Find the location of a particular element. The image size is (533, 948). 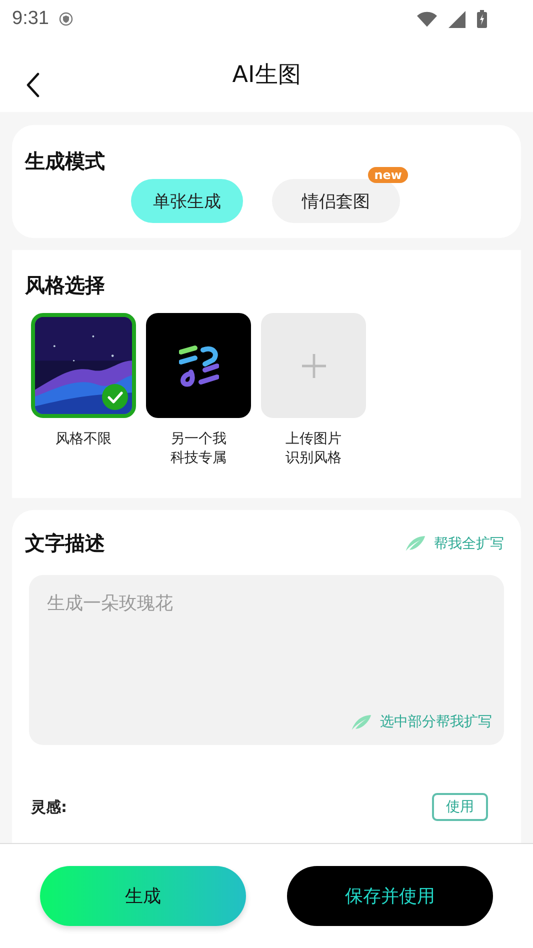

style-option is located at coordinates (198, 365).